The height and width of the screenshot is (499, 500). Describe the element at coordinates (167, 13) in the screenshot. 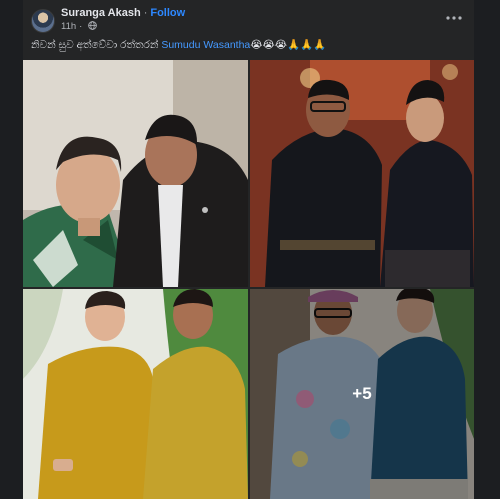

I see `follow-button: Follow` at that location.